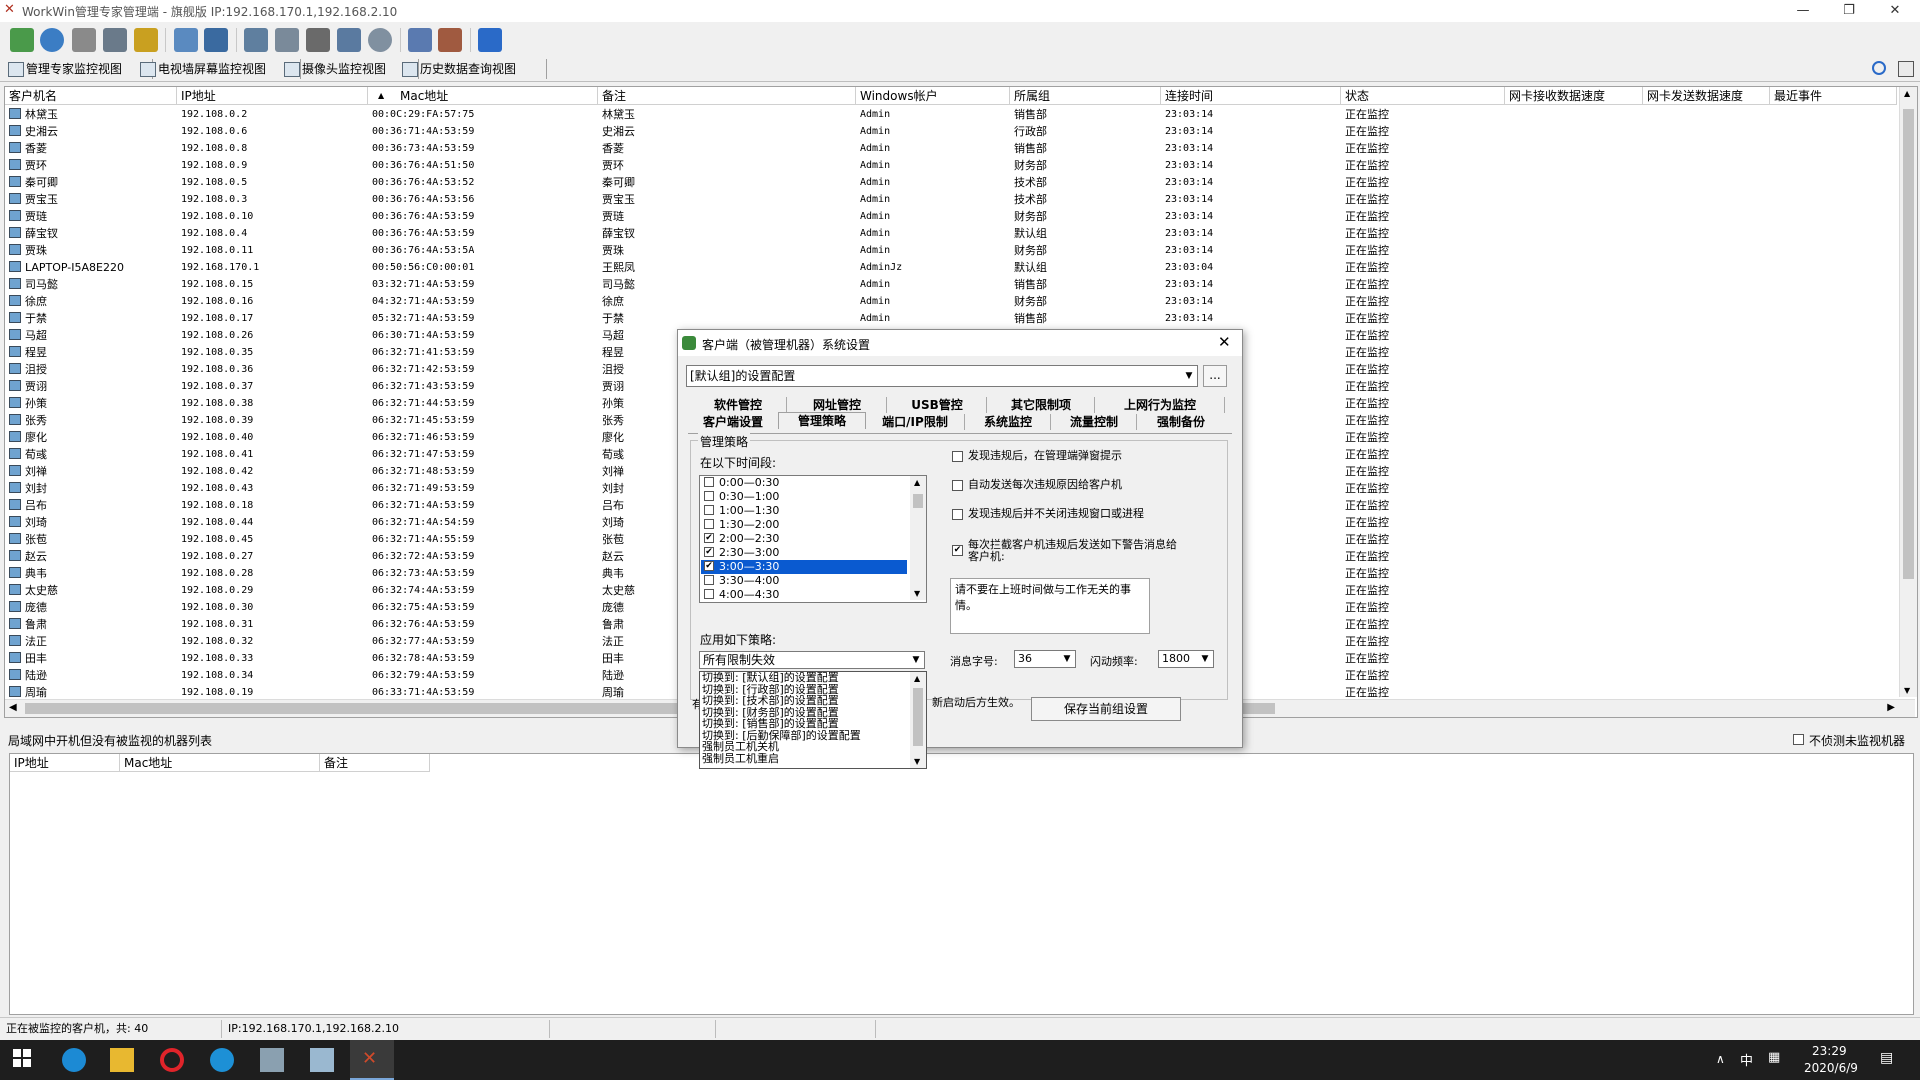  Describe the element at coordinates (115, 40) in the screenshot. I see `mail-icon` at that location.